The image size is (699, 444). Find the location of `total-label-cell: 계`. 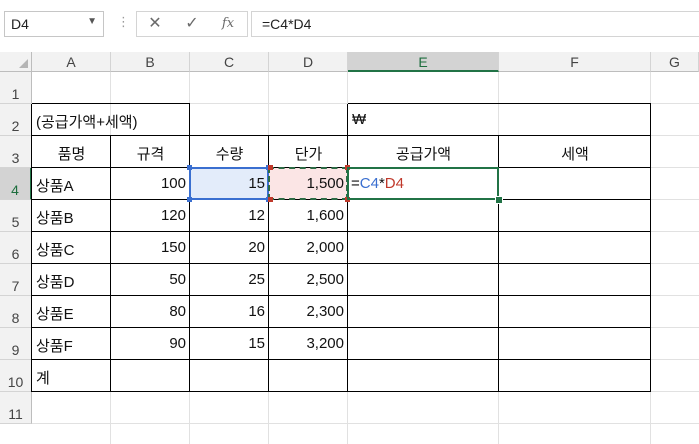

total-label-cell: 계 is located at coordinates (71, 379).